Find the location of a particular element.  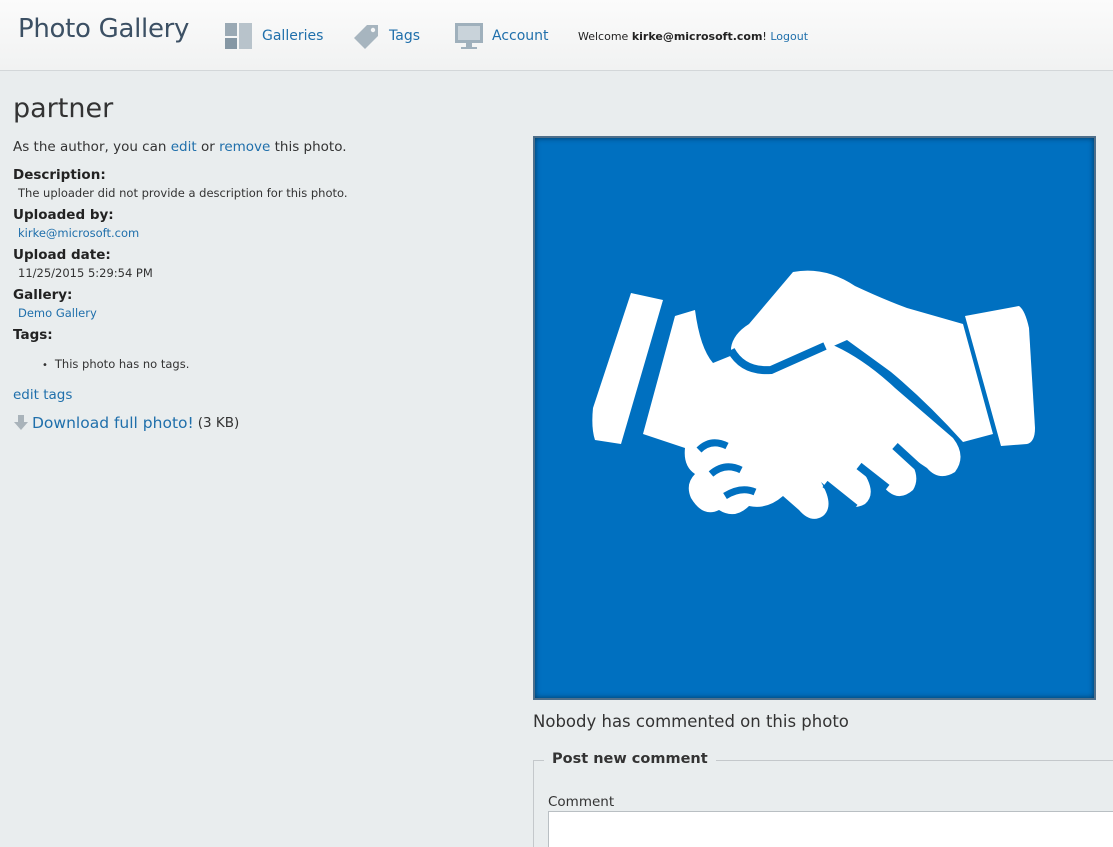

monitor-icon is located at coordinates (469, 36).